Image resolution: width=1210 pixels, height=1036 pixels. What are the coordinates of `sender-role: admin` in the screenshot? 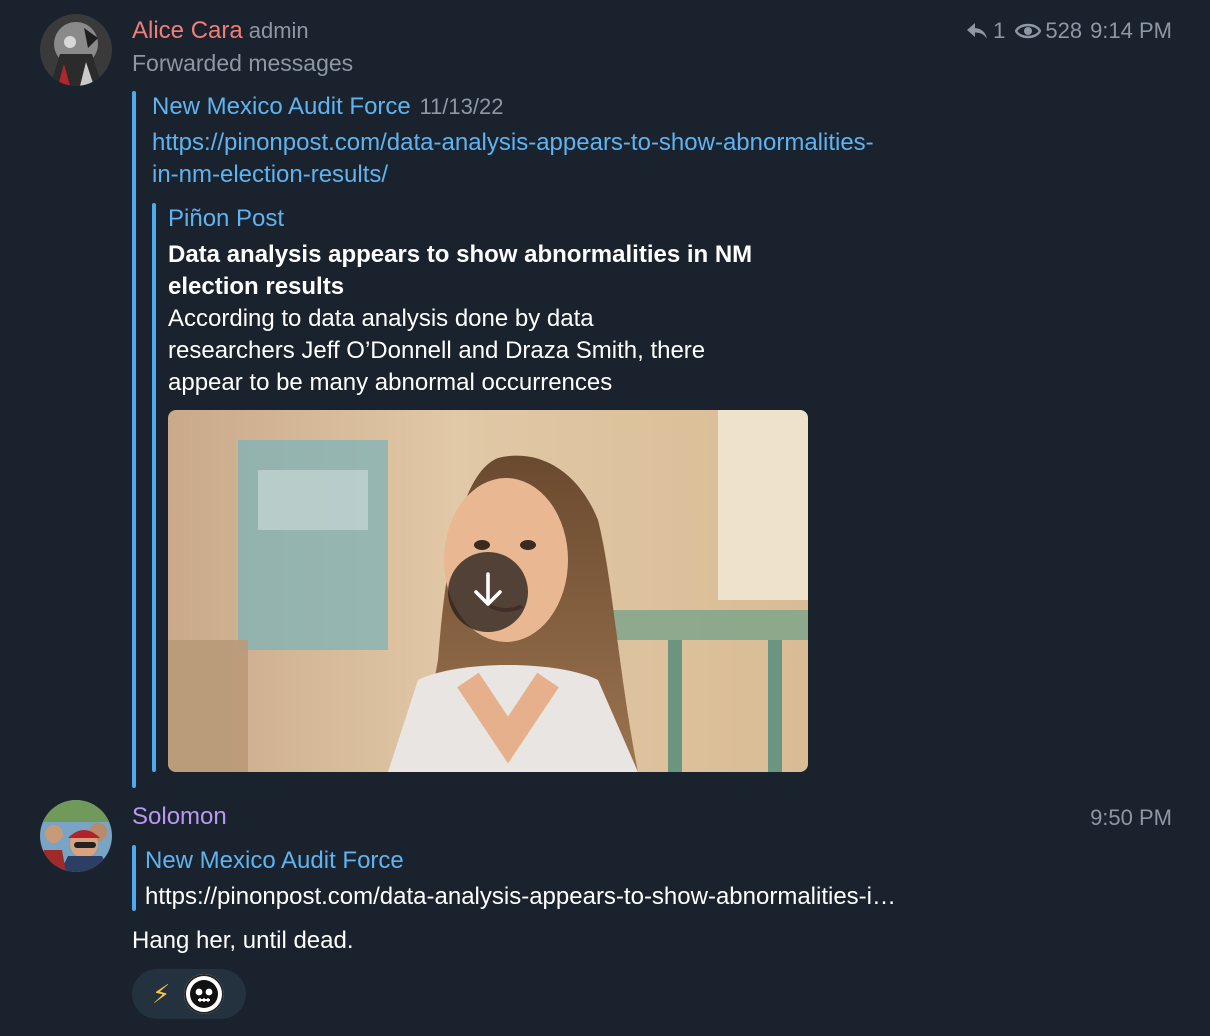 It's located at (278, 30).